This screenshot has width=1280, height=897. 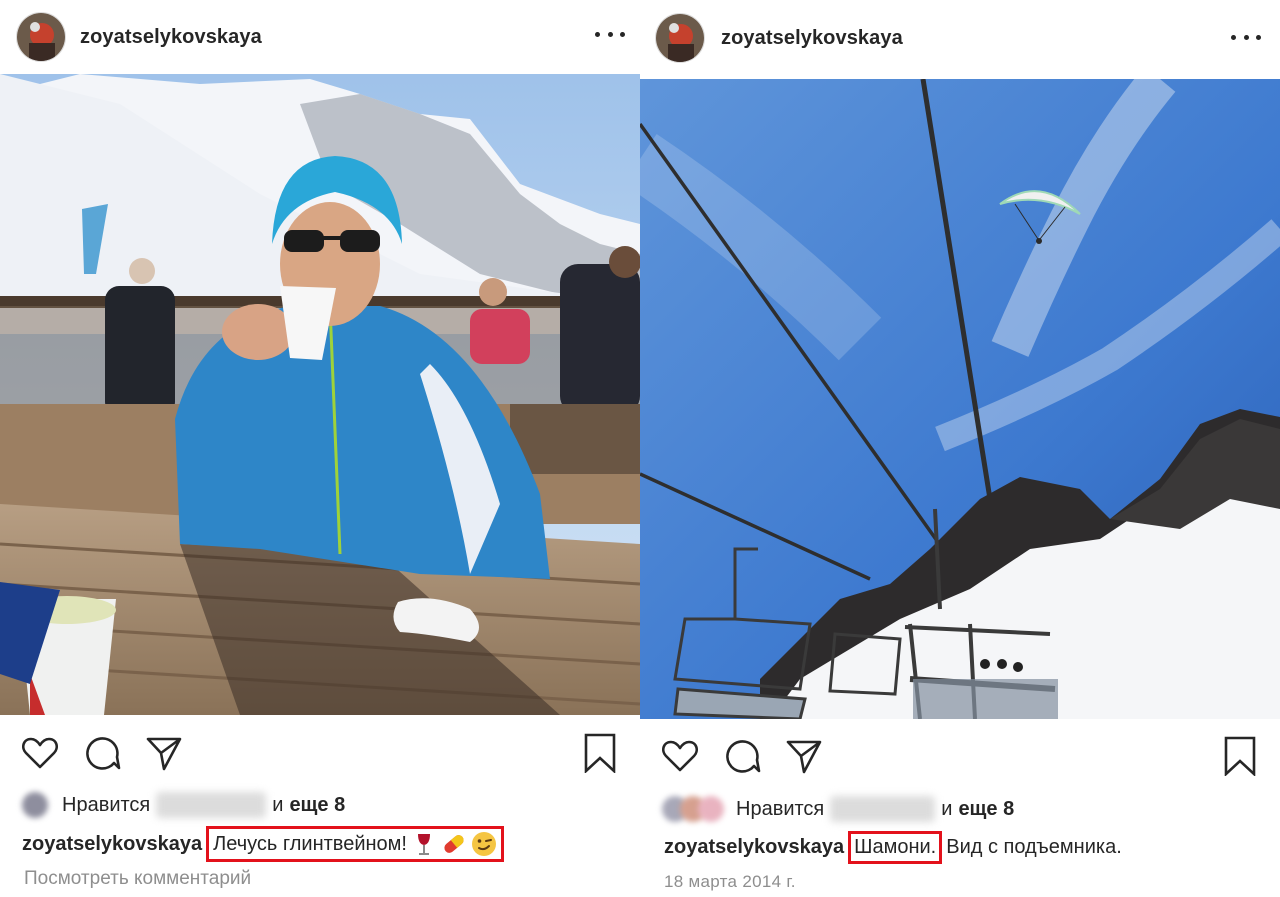 I want to click on caption-text: Шамони., so click(x=895, y=846).